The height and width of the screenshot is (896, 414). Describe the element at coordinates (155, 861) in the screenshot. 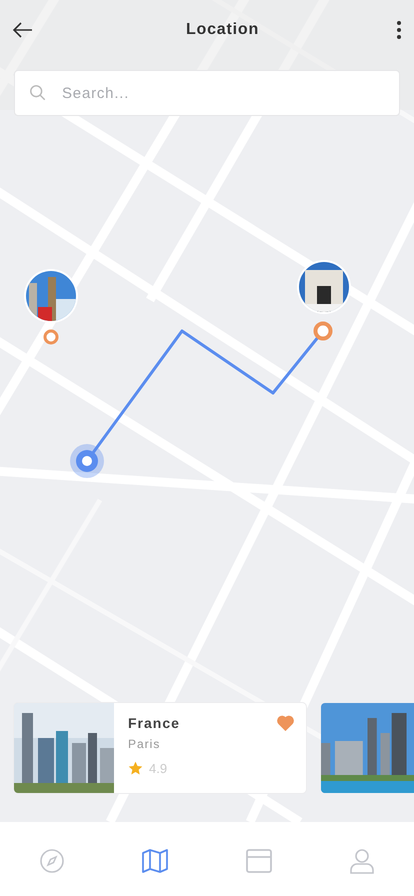

I see `map-icon` at that location.